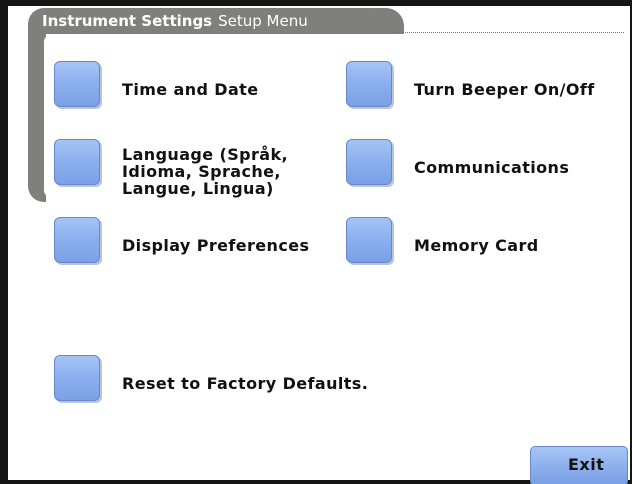  I want to click on memory-card-label: Memory Card, so click(476, 245).